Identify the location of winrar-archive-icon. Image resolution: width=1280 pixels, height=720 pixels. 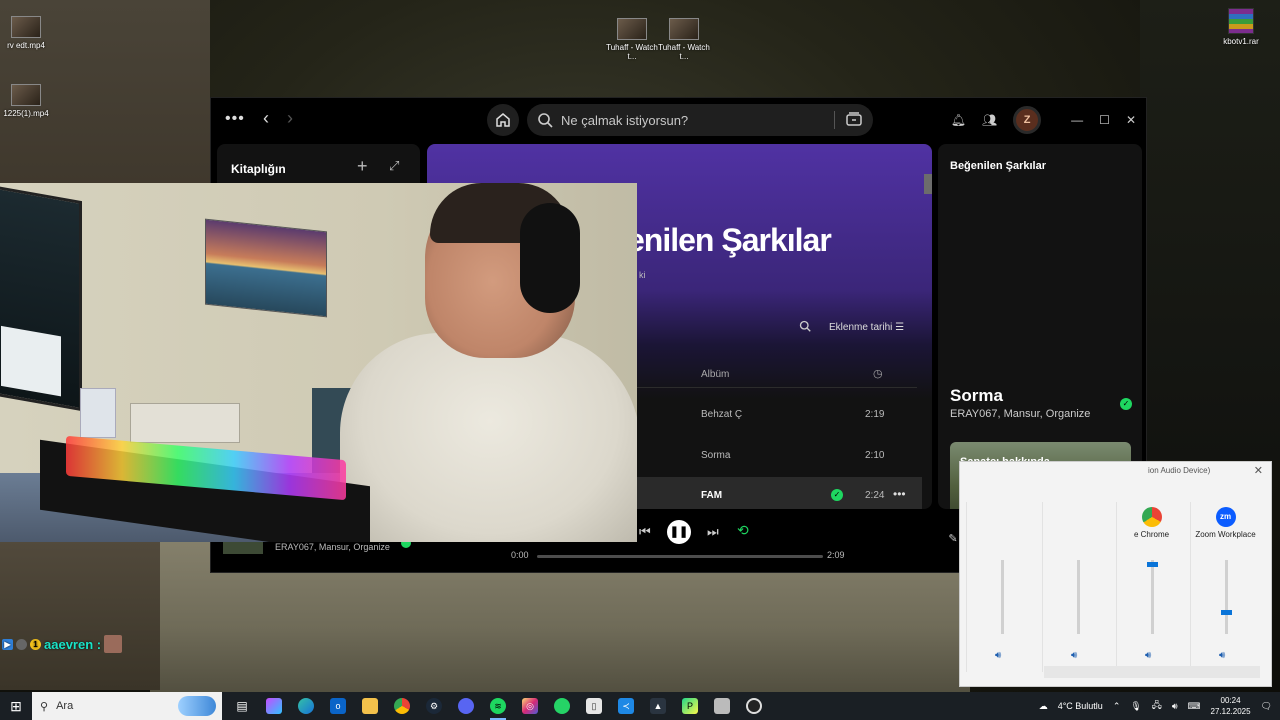
(1241, 21).